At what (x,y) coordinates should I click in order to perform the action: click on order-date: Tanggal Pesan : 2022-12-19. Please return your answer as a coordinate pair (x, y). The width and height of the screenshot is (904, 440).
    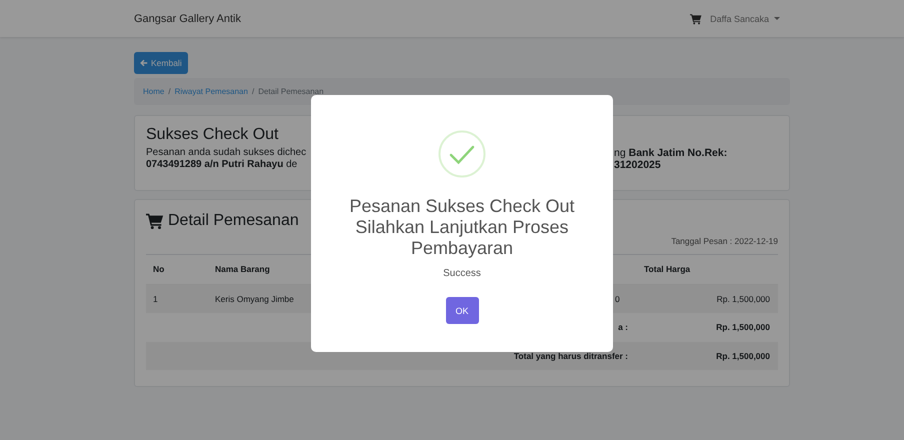
    Looking at the image, I should click on (724, 241).